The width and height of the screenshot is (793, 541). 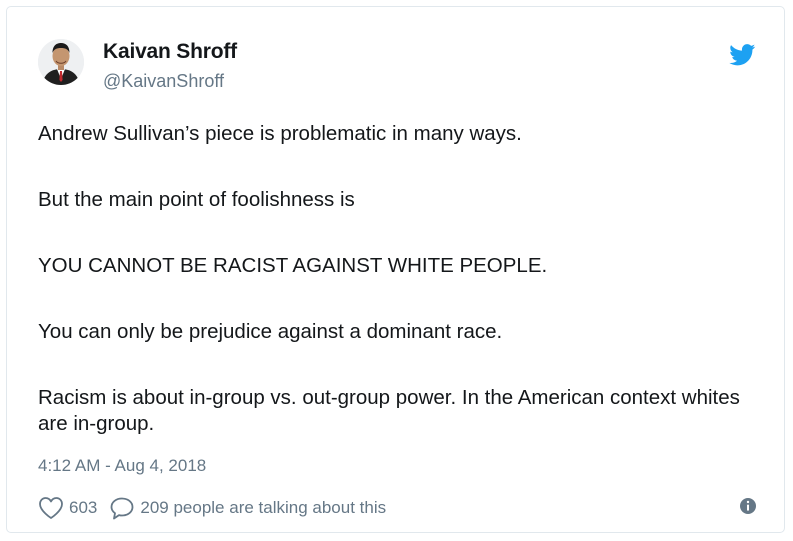 What do you see at coordinates (83, 508) in the screenshot?
I see `like-count: 603` at bounding box center [83, 508].